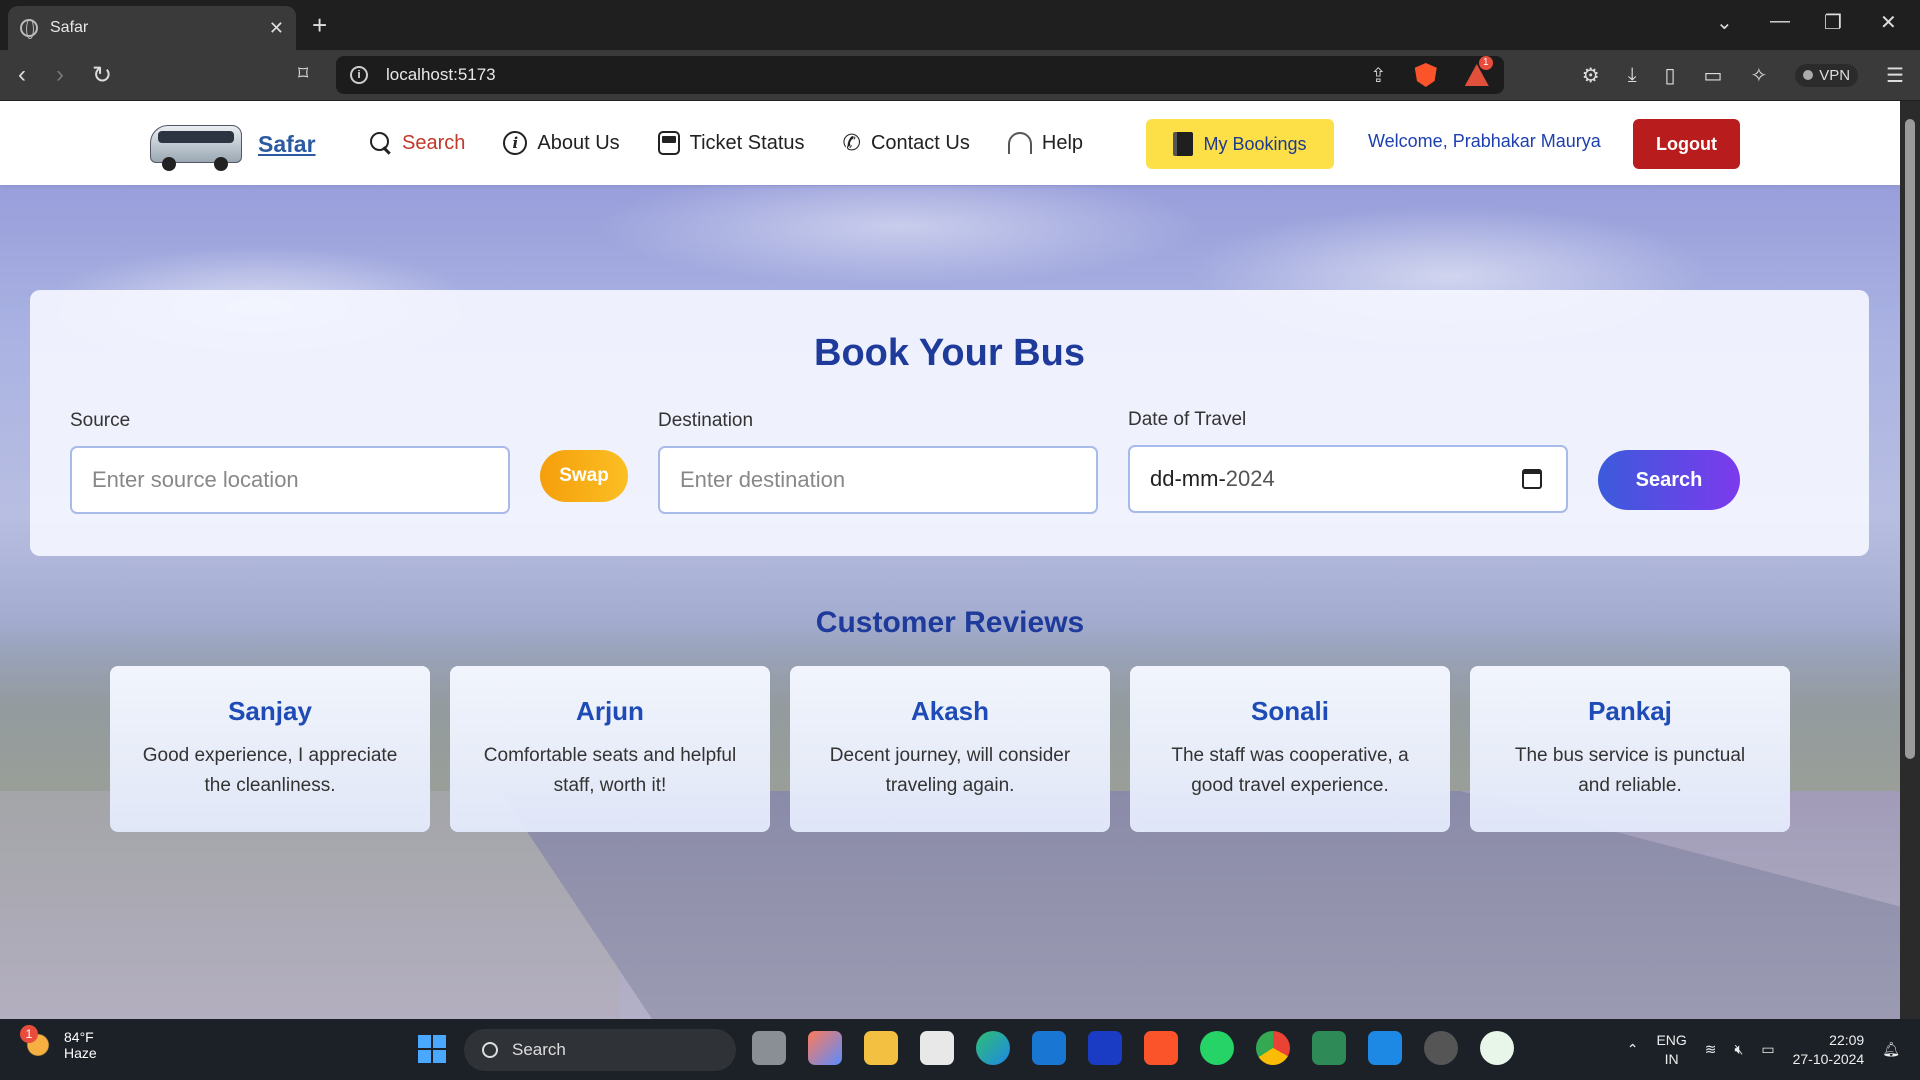 This screenshot has height=1080, width=1920. Describe the element at coordinates (1888, 22) in the screenshot. I see `close-window-icon: ✕` at that location.